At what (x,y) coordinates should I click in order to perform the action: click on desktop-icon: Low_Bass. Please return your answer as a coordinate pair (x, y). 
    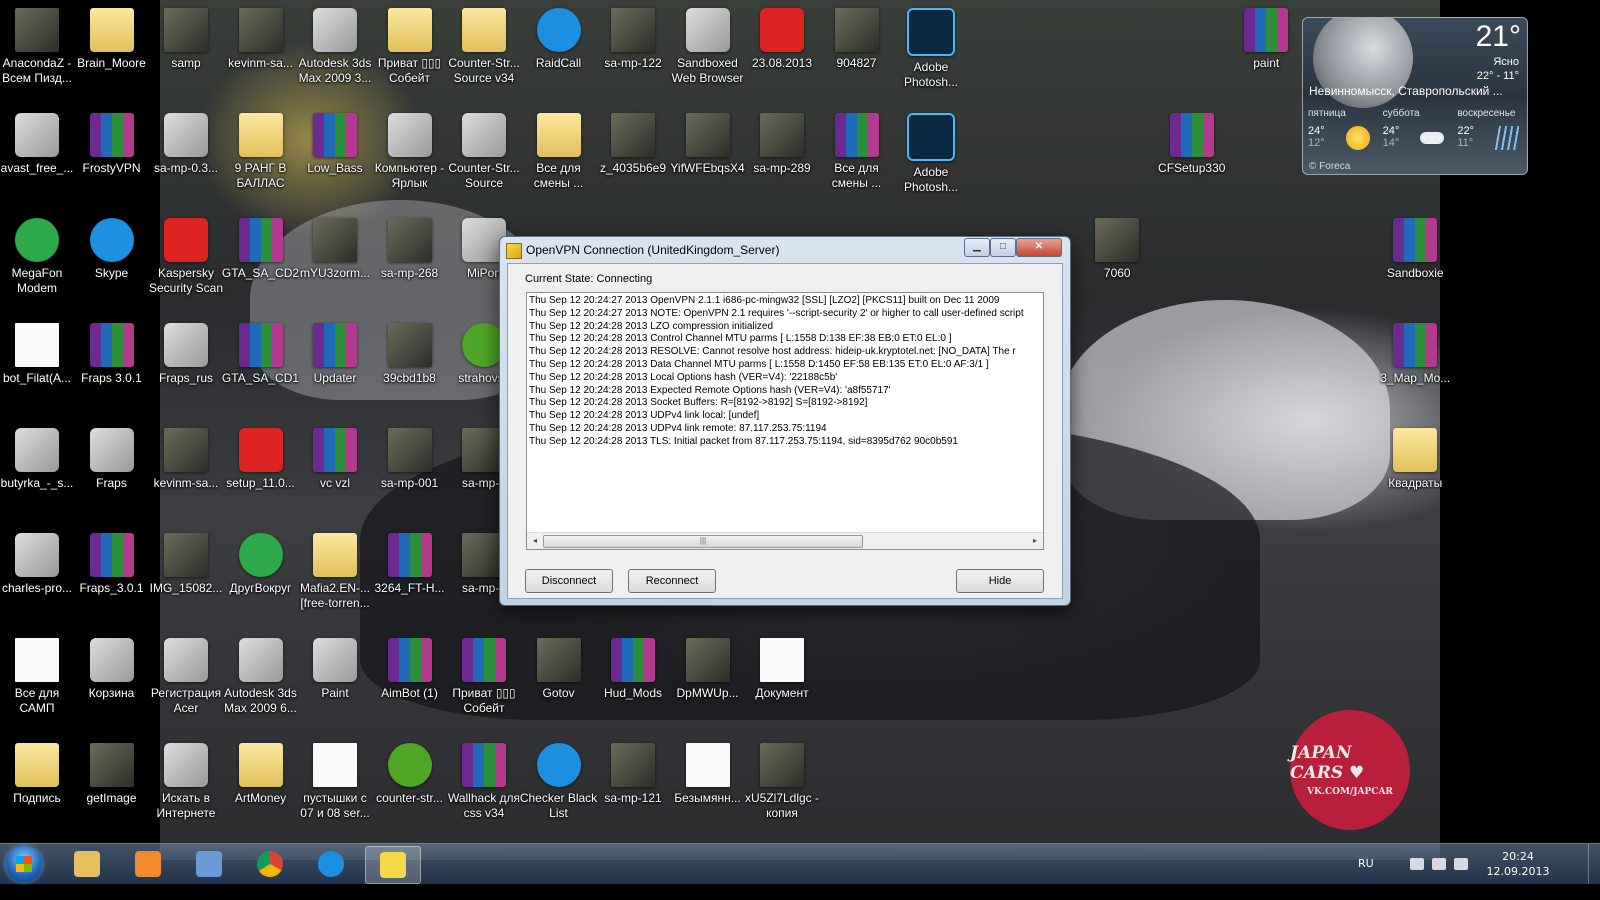
    Looking at the image, I should click on (335, 159).